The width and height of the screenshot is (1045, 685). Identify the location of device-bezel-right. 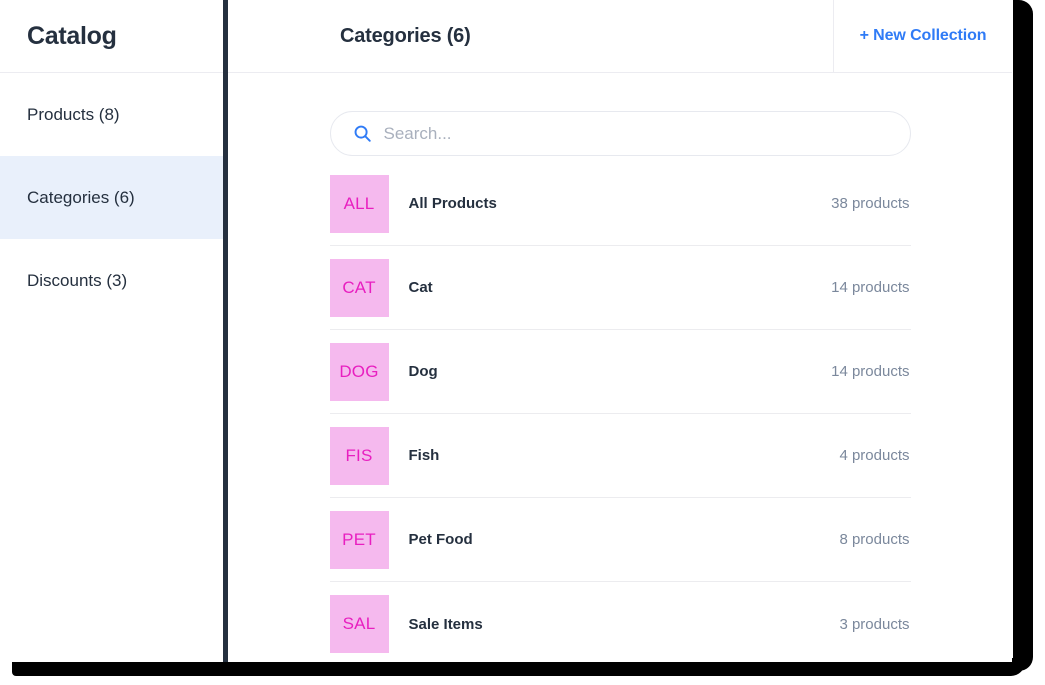
(1023, 335).